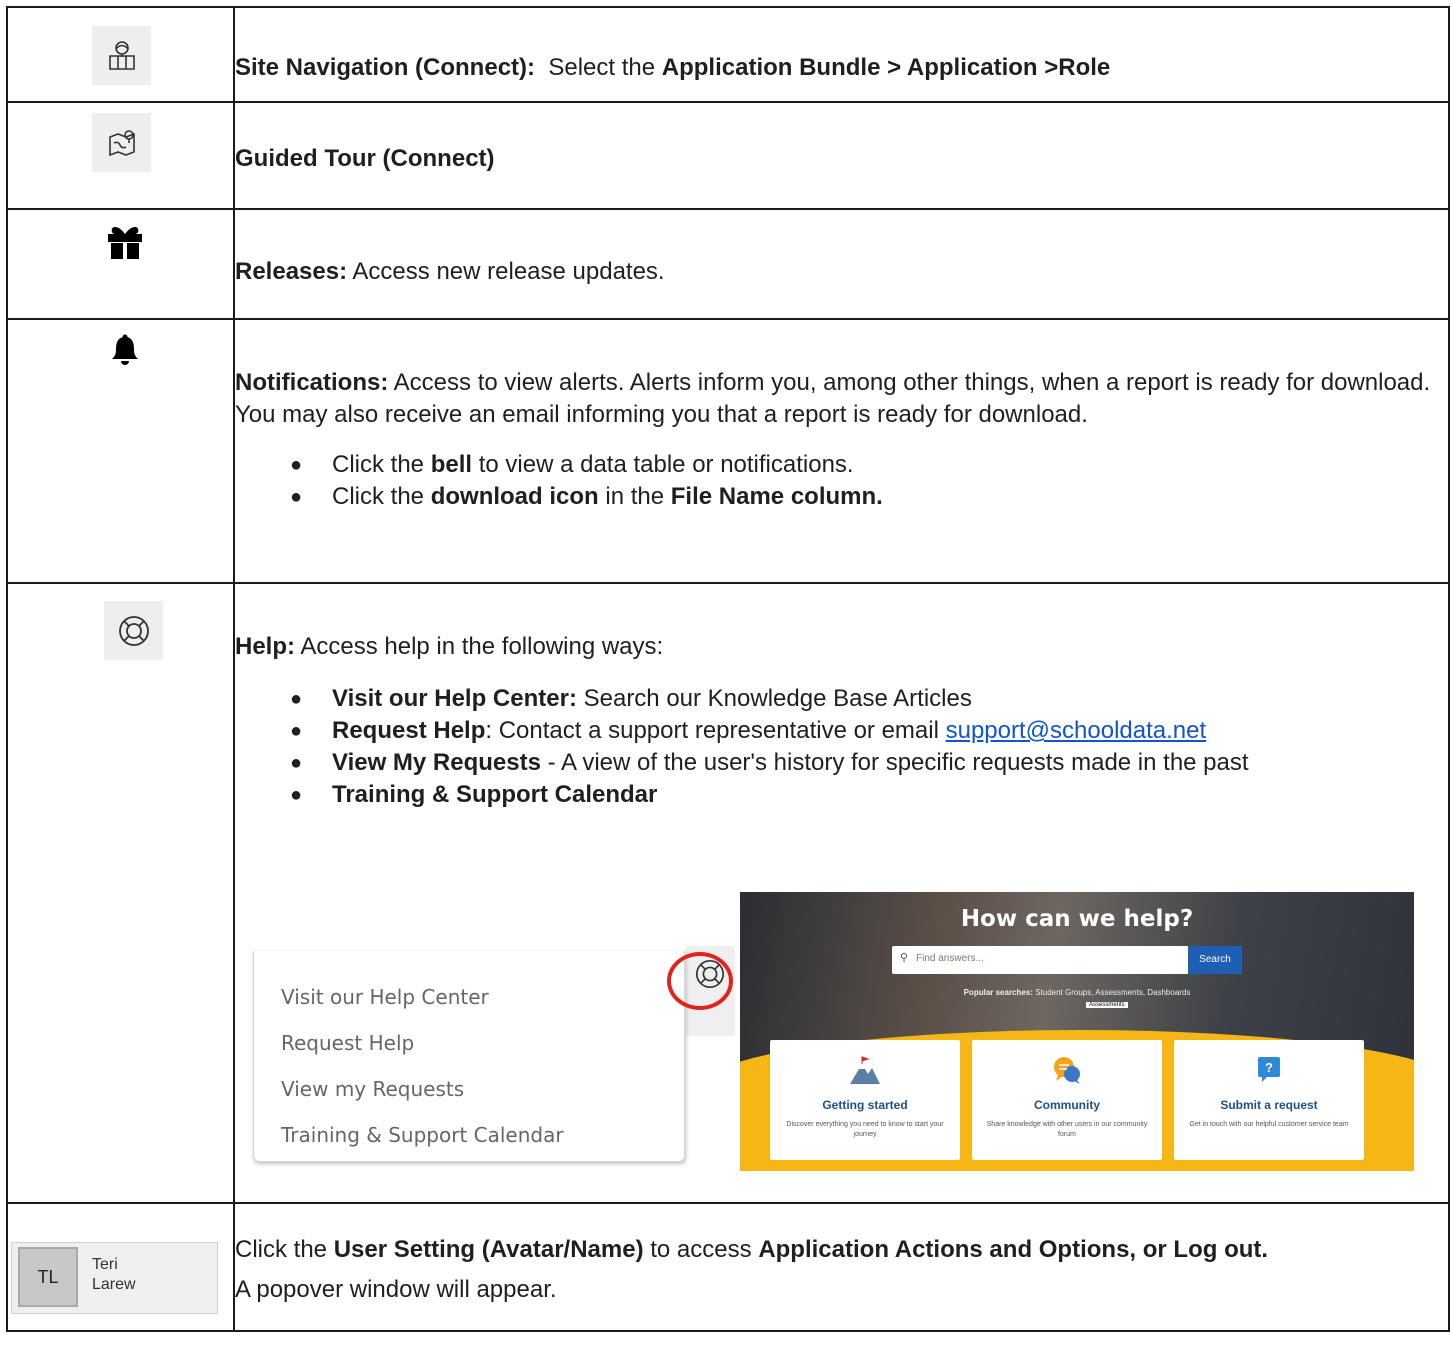 The image size is (1452, 1349). Describe the element at coordinates (1067, 960) in the screenshot. I see `search-input: ⚲ Find answers... Search` at that location.